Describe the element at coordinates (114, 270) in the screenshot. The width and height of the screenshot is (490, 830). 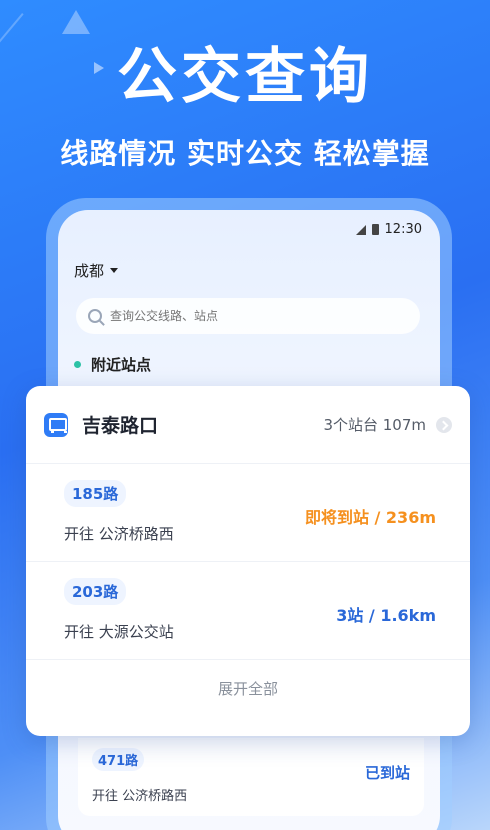
I see `caret-down-icon` at that location.